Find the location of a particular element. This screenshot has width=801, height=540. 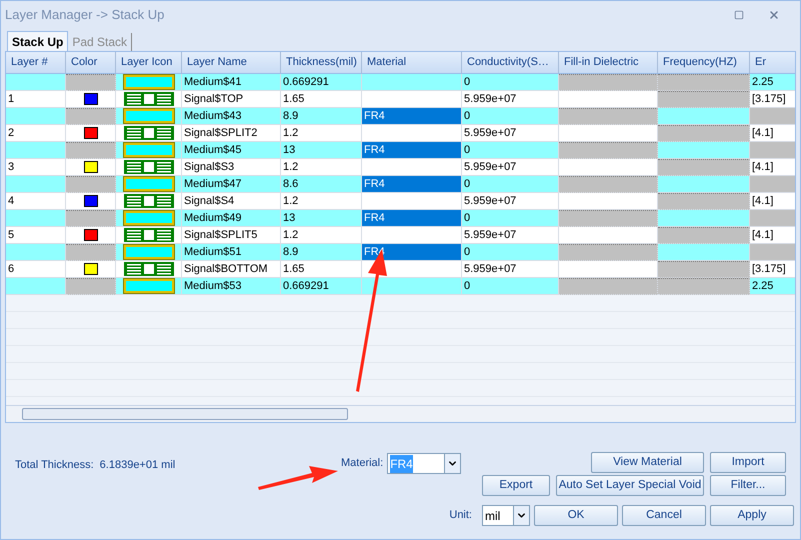

table-cell: Medium$53 is located at coordinates (231, 286).